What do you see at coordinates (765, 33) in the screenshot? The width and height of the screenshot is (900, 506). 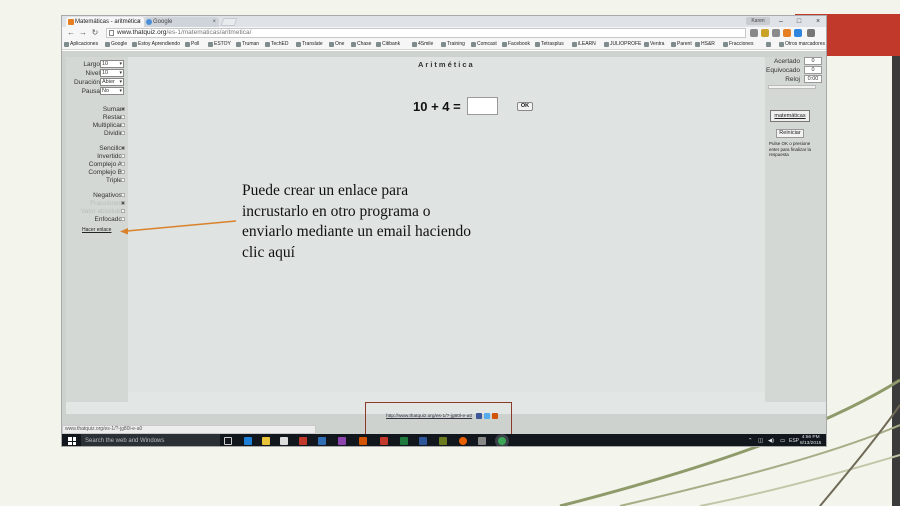 I see `star-icon` at bounding box center [765, 33].